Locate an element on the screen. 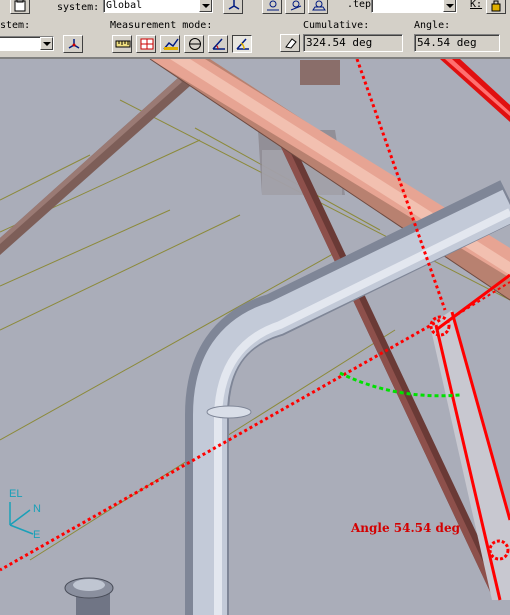 This screenshot has width=510, height=615. angle-annotation: Angle 54.54 deg is located at coordinates (405, 528).